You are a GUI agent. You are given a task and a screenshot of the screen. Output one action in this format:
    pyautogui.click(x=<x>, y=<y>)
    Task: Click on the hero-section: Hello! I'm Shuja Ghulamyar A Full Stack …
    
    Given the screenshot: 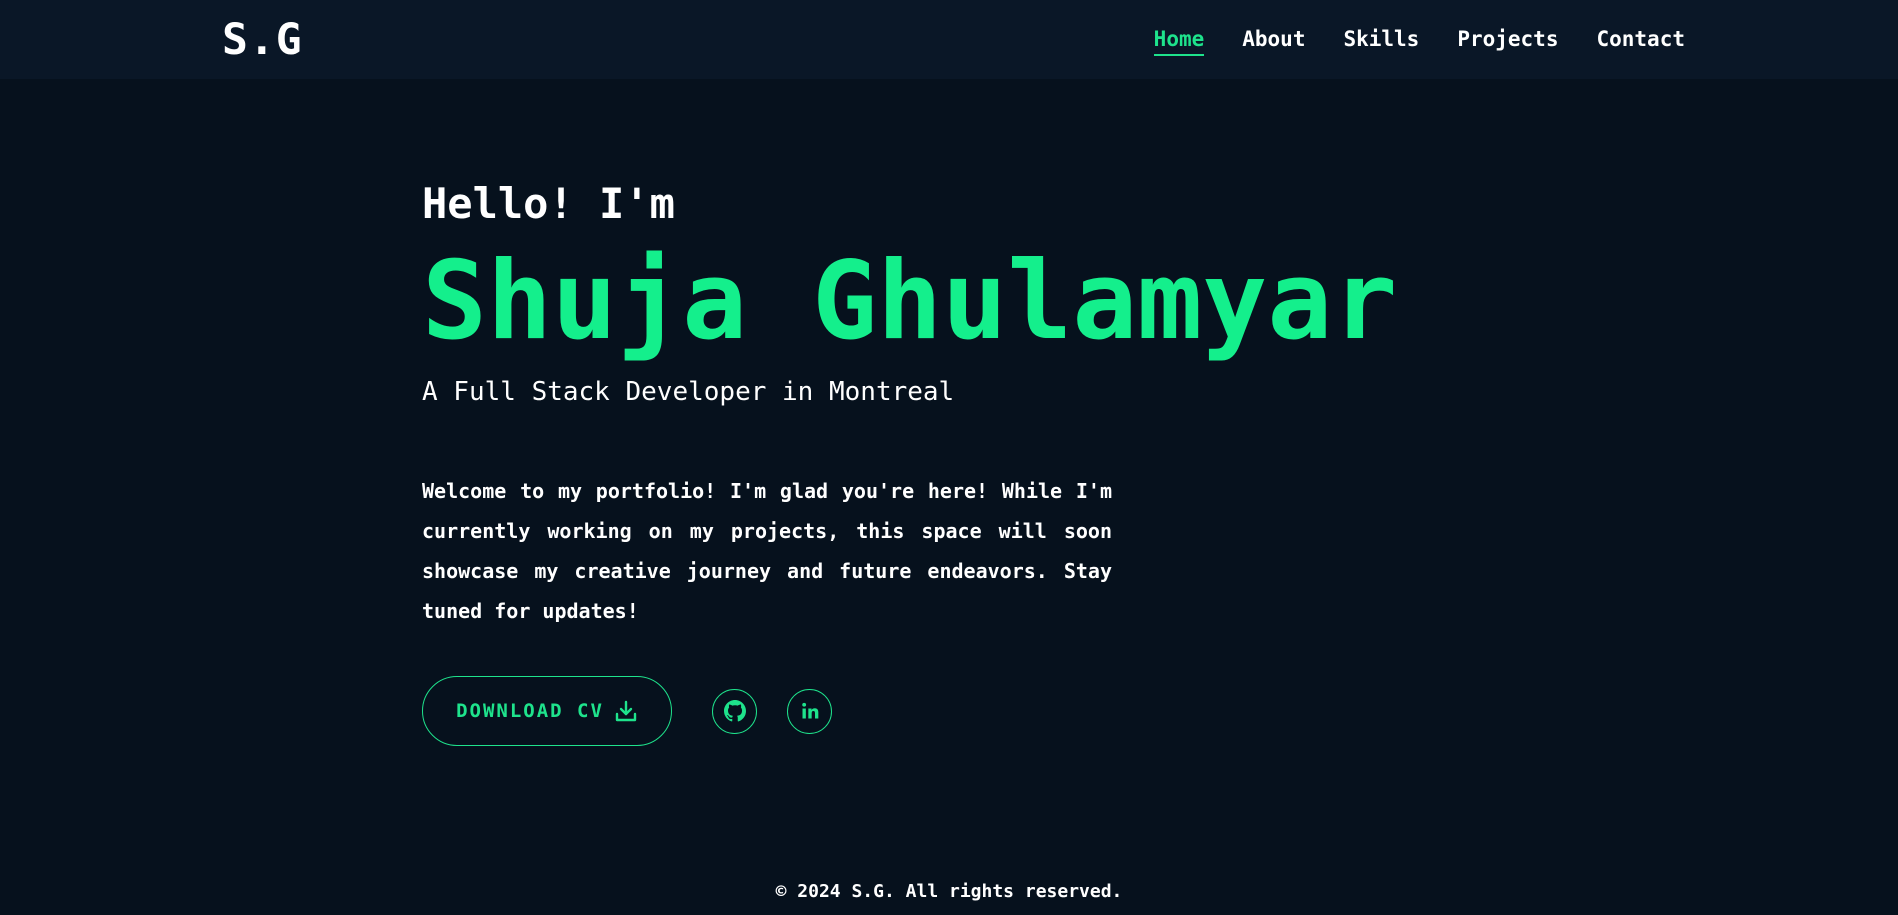 What is the action you would take?
    pyautogui.click(x=972, y=293)
    